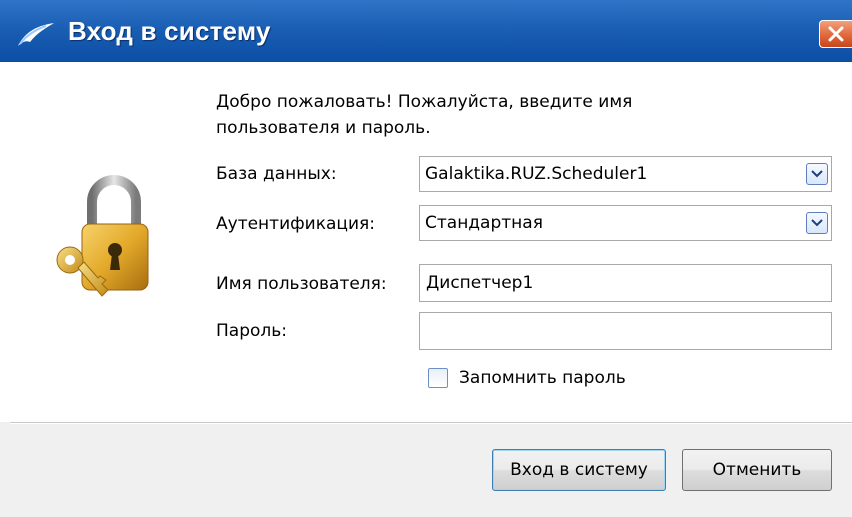 Image resolution: width=852 pixels, height=517 pixels. I want to click on title-bar: Вход в систему, so click(426, 31).